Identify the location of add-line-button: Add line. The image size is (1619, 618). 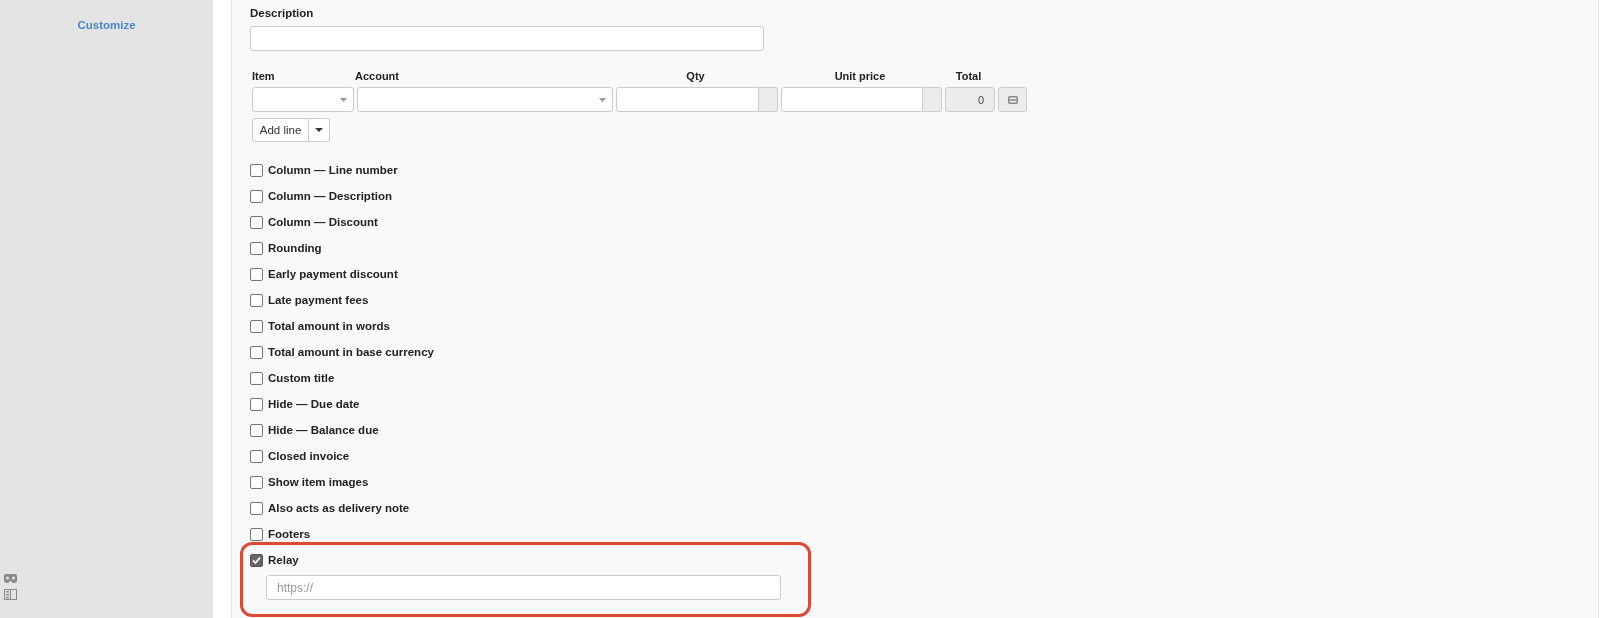
(280, 130).